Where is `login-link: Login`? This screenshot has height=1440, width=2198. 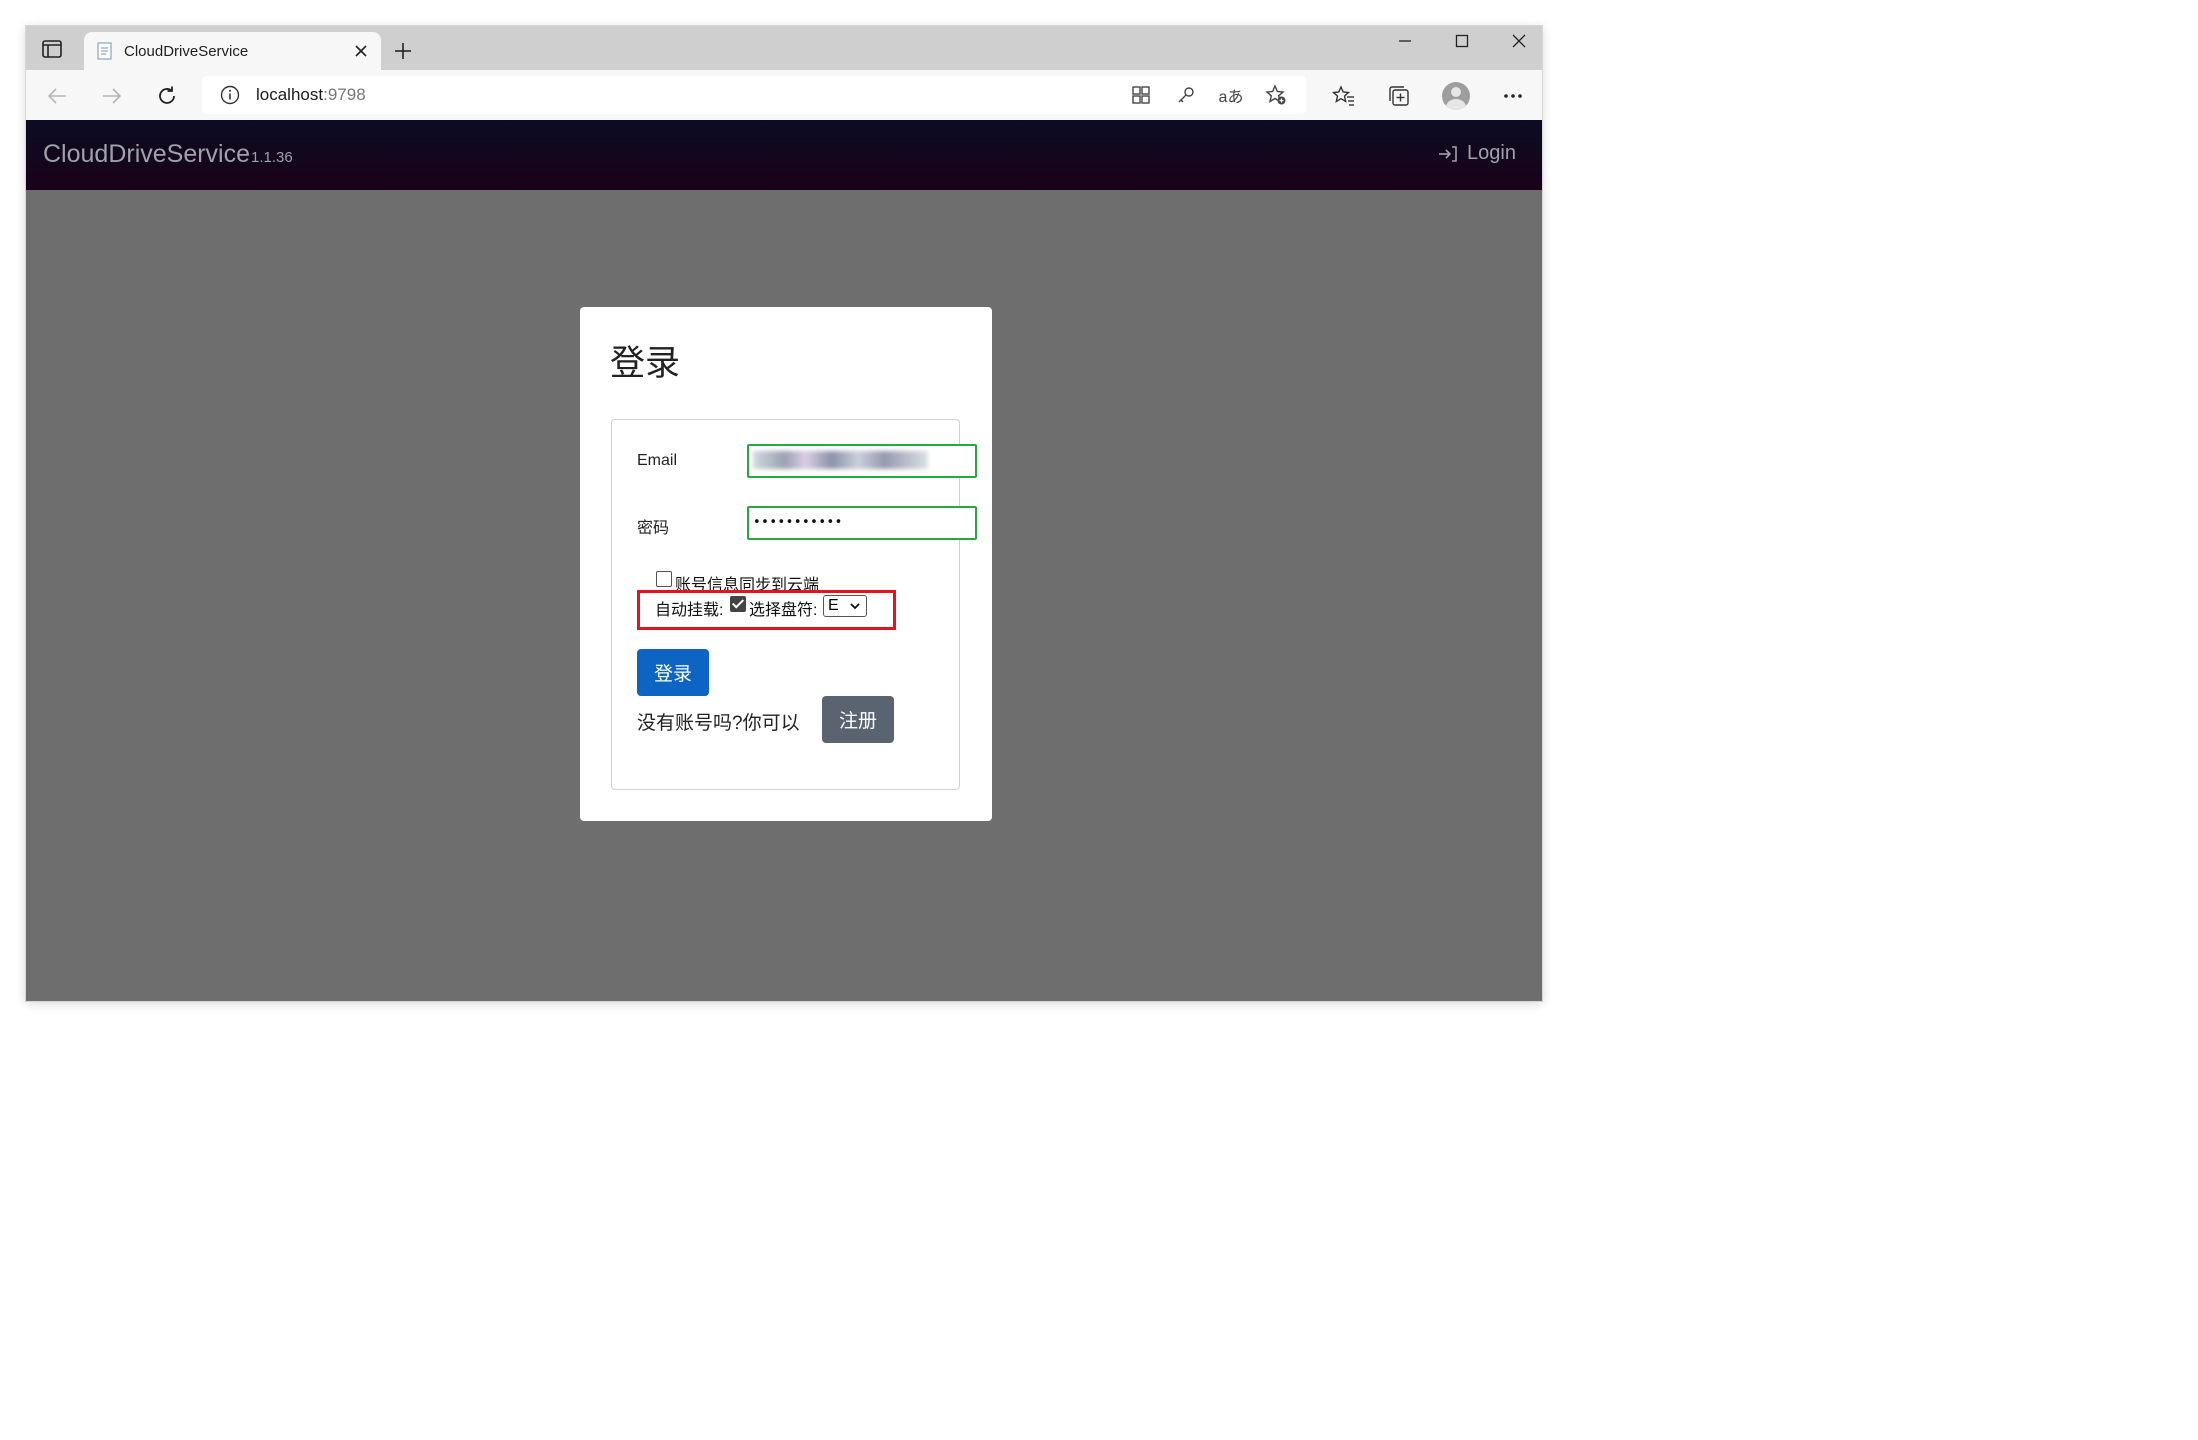 login-link: Login is located at coordinates (1477, 153).